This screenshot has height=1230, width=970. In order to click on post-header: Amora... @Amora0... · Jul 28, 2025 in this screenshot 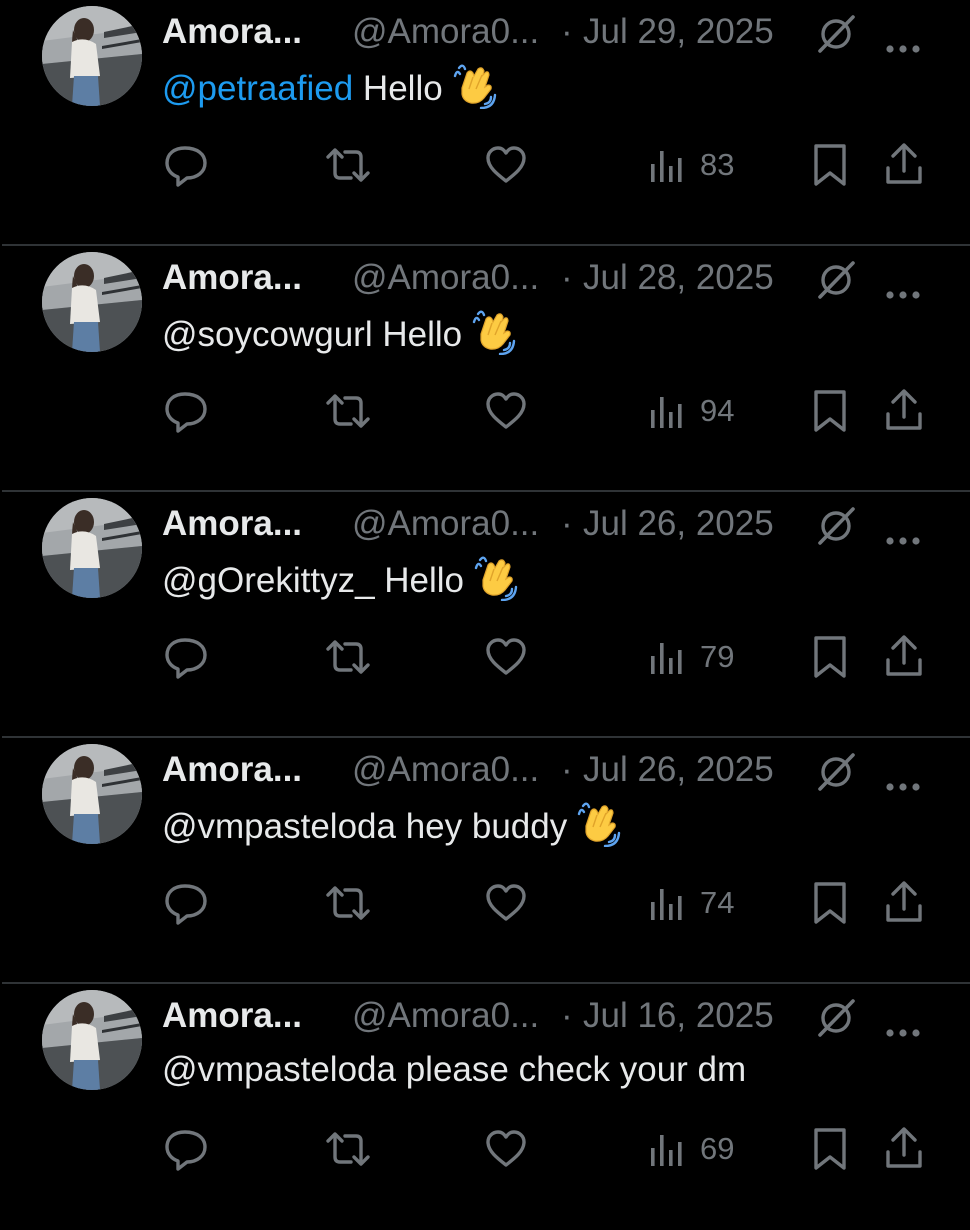, I will do `click(552, 278)`.